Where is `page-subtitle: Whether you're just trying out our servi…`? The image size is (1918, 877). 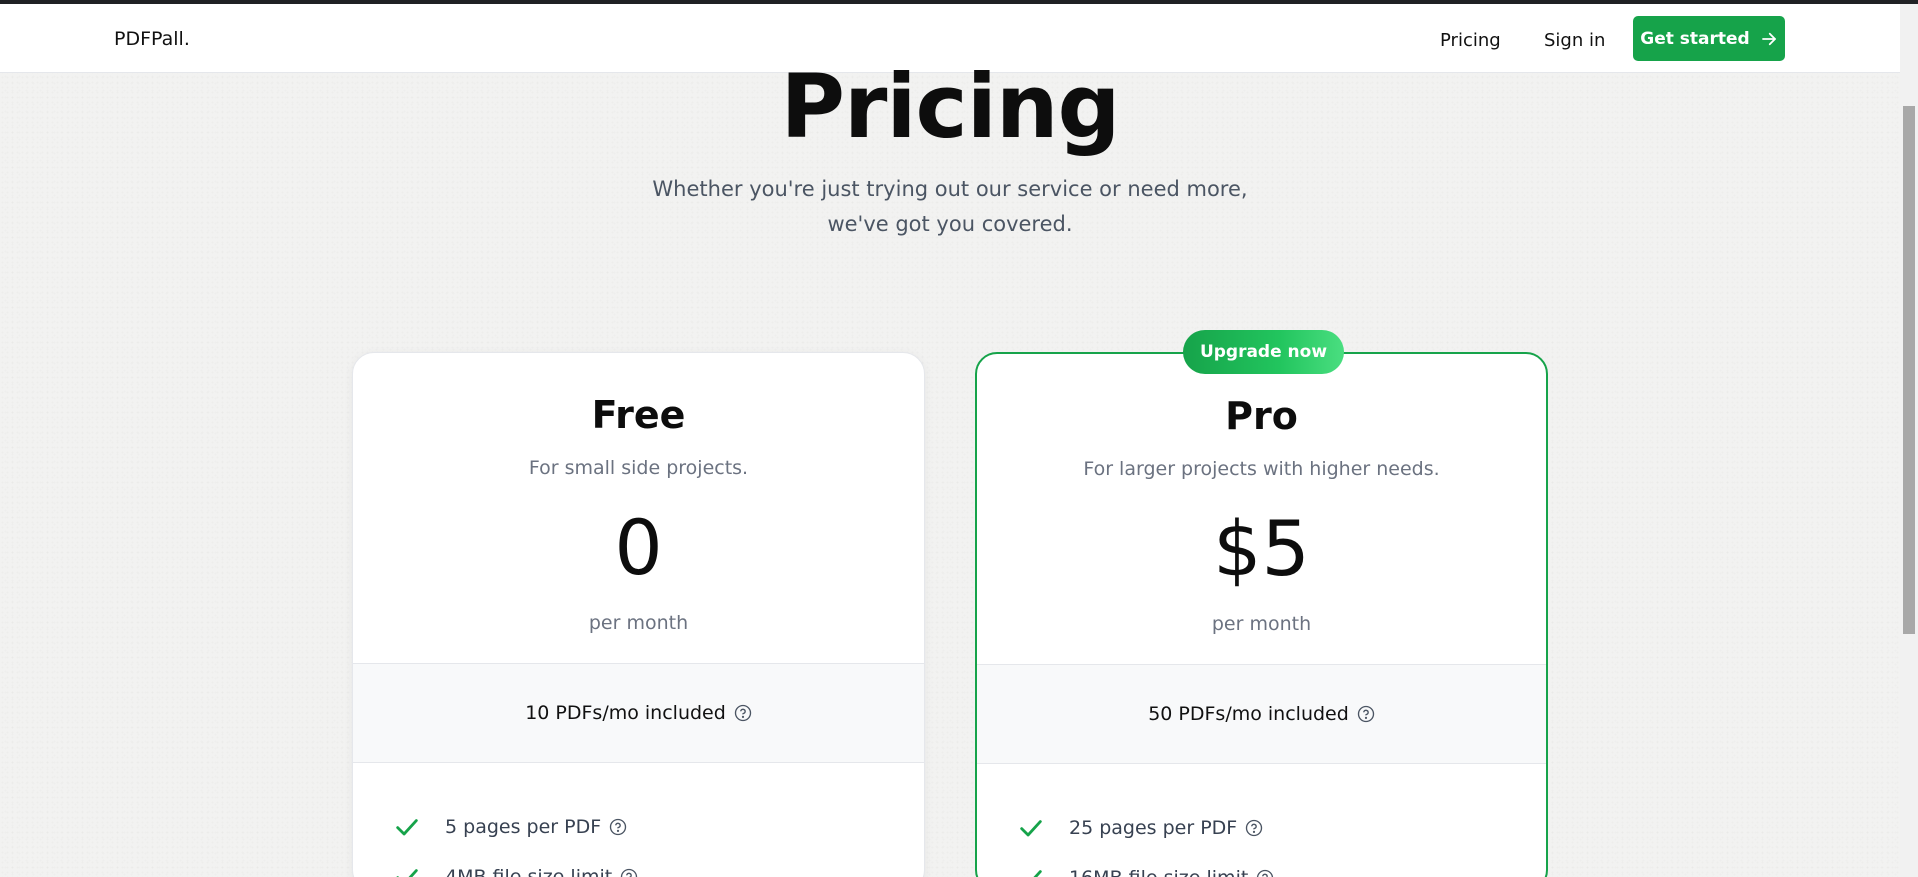
page-subtitle: Whether you're just trying out our servi… is located at coordinates (950, 206).